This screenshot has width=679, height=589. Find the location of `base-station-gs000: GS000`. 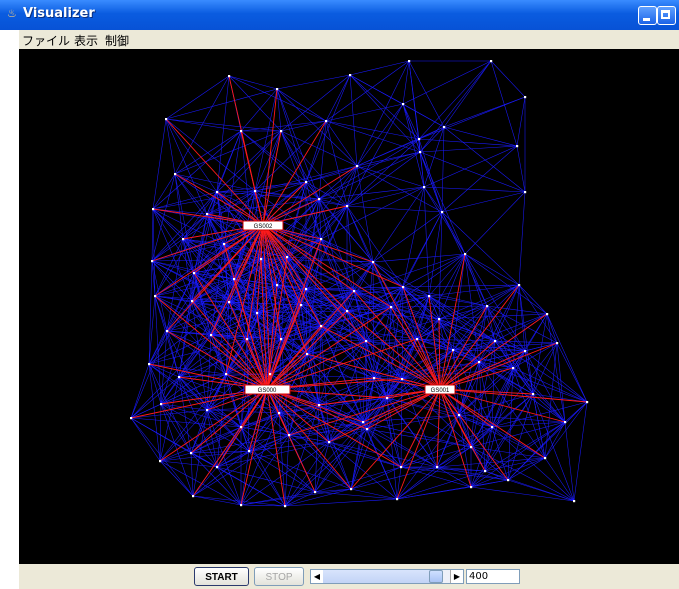

base-station-gs000: GS000 is located at coordinates (267, 389).